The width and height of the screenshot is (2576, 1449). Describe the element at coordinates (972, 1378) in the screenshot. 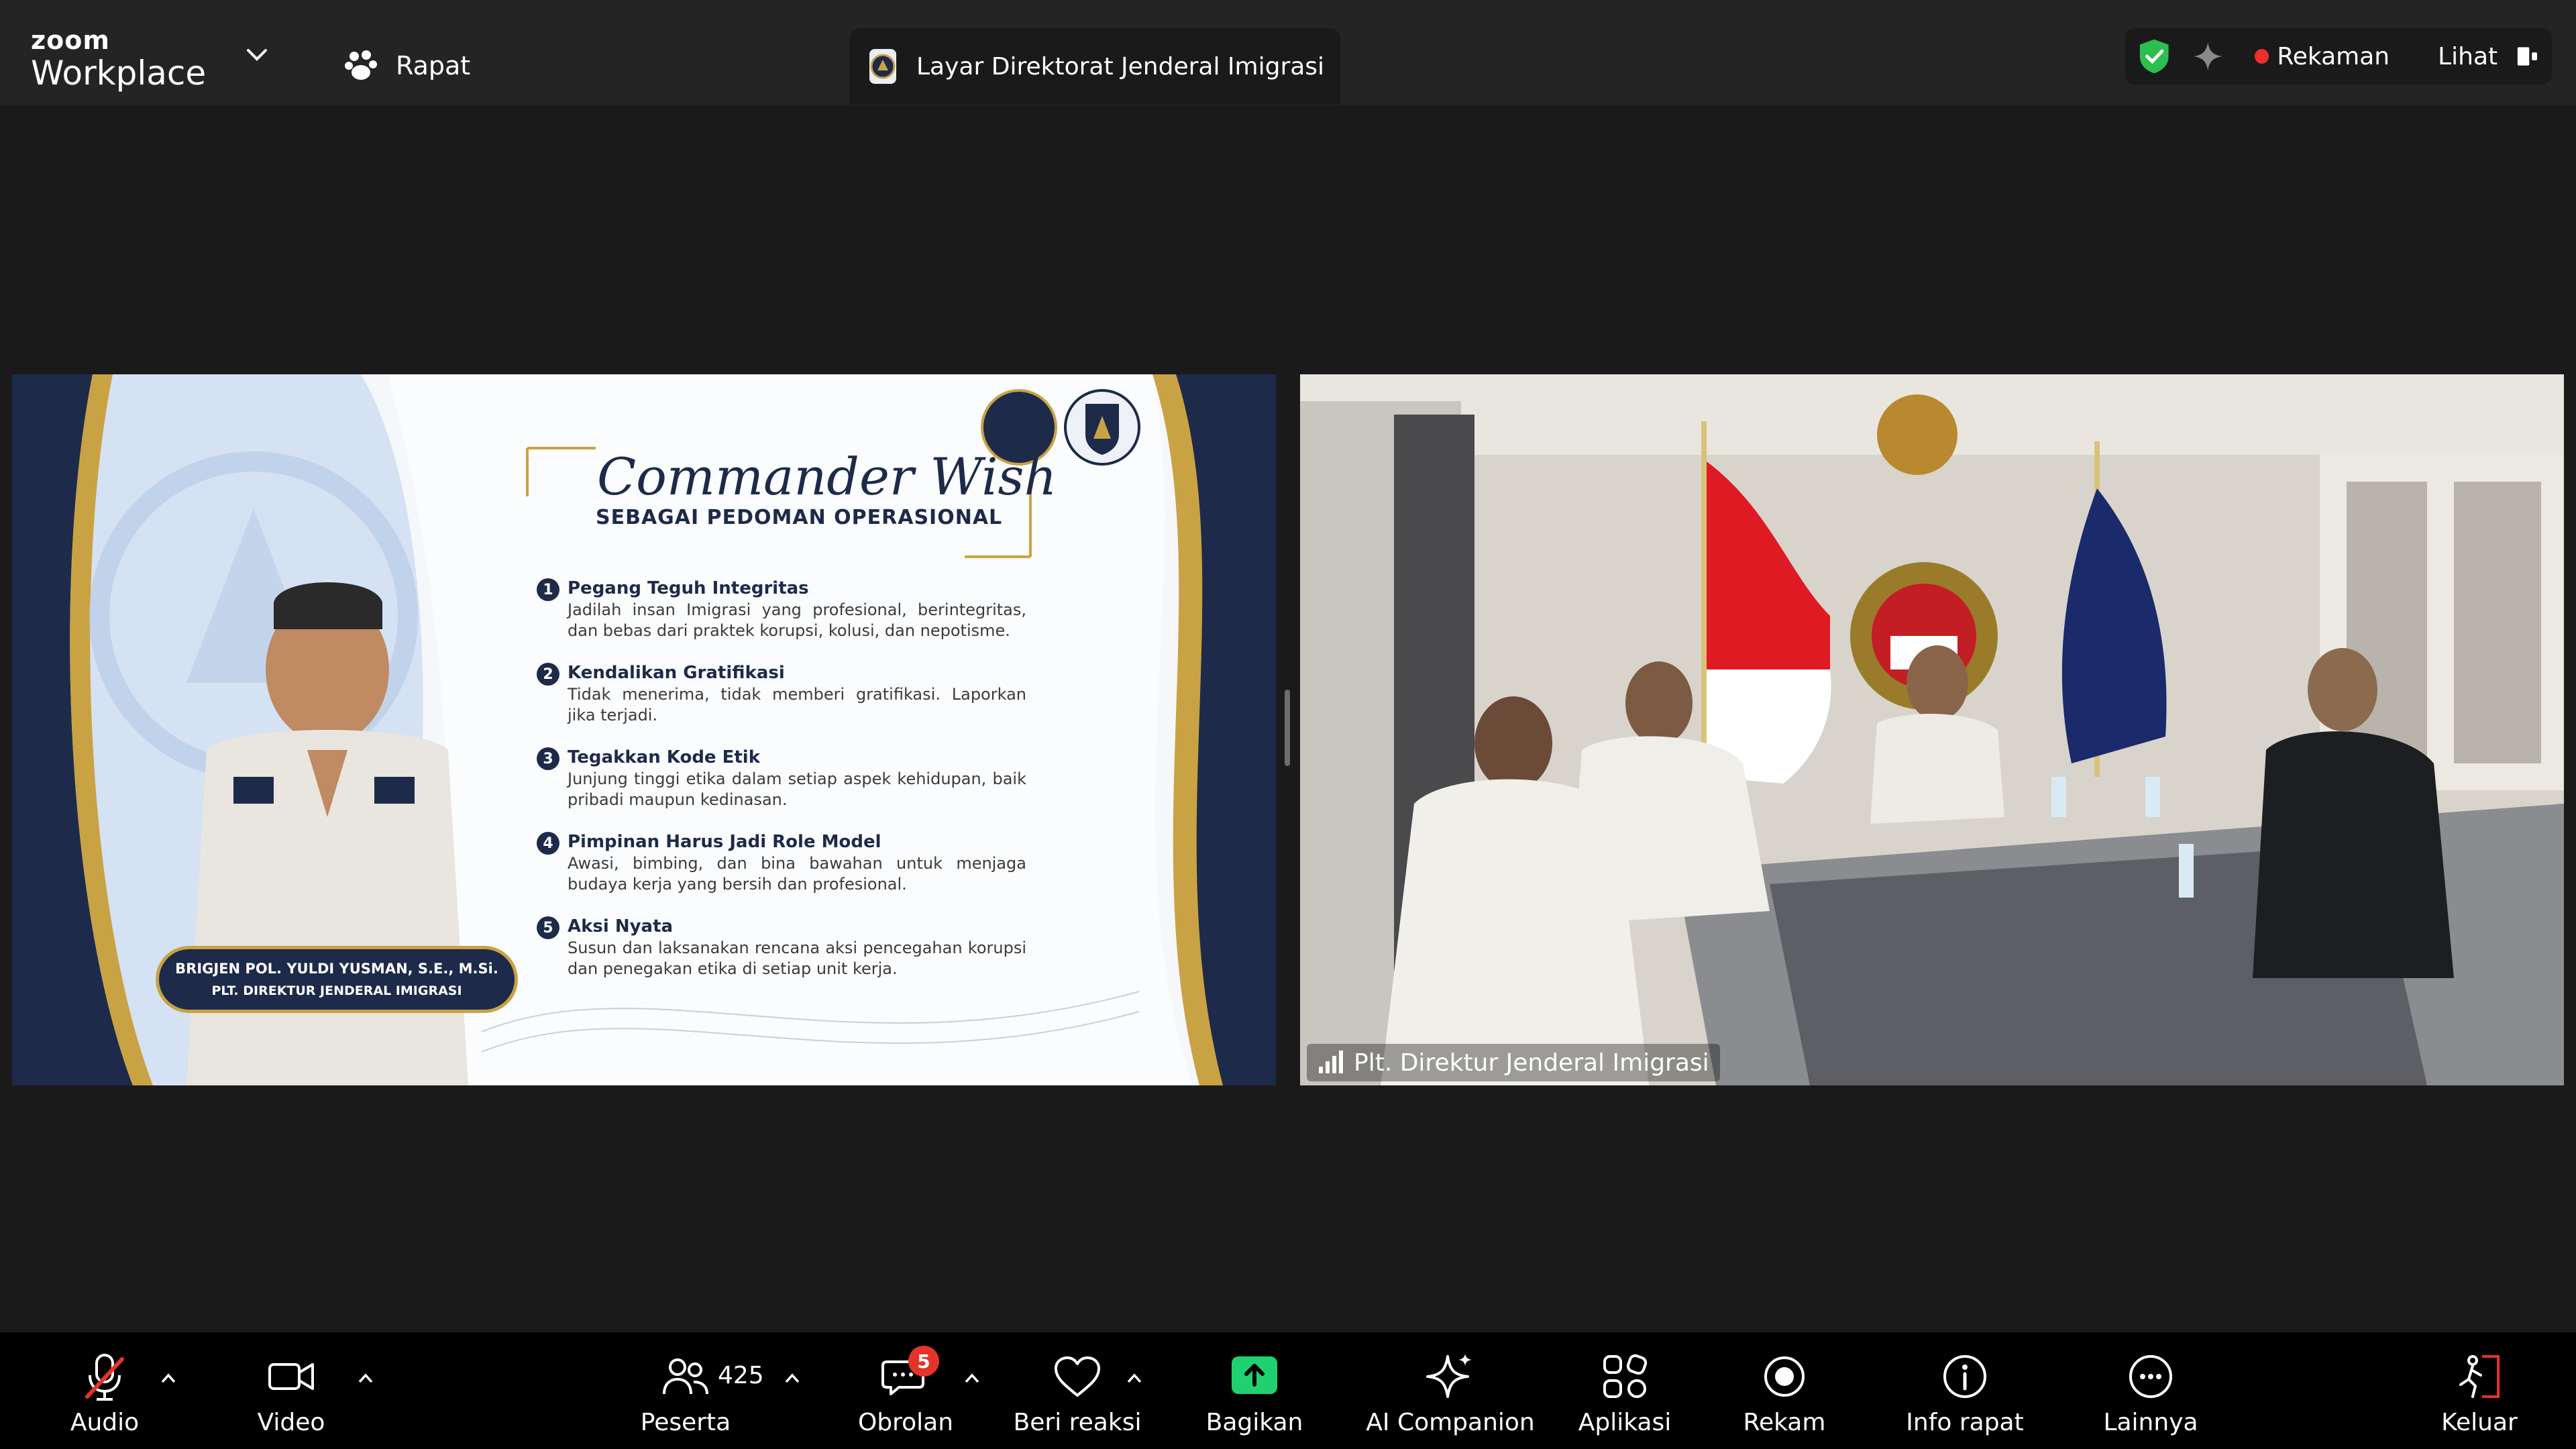

I see `chat-options-caret-icon` at that location.